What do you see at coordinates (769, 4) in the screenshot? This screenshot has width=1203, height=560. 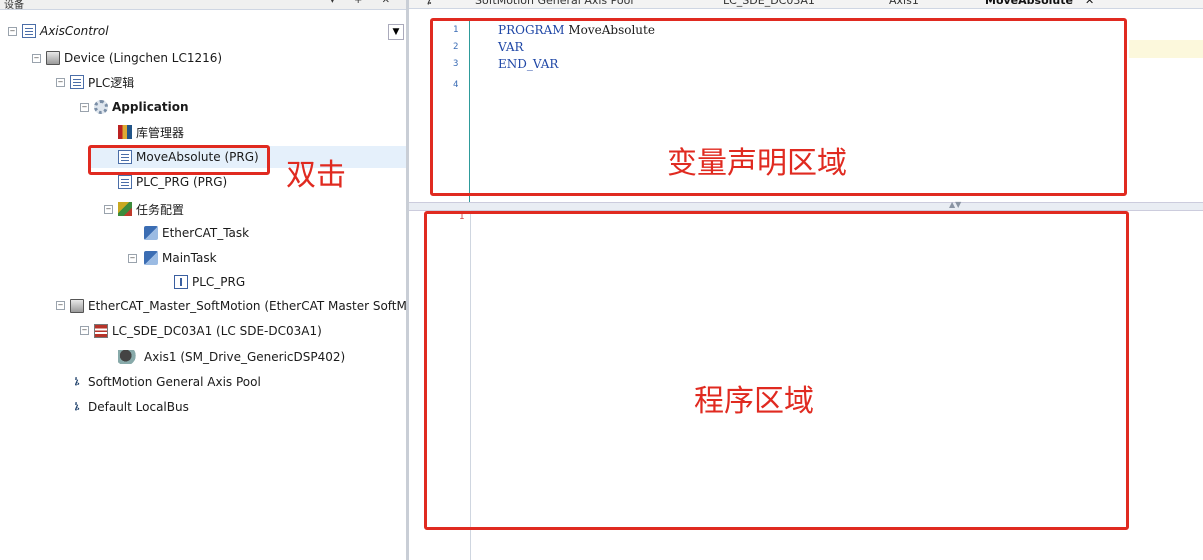 I see `tab-slave: LC_SDE_DC03A1` at bounding box center [769, 4].